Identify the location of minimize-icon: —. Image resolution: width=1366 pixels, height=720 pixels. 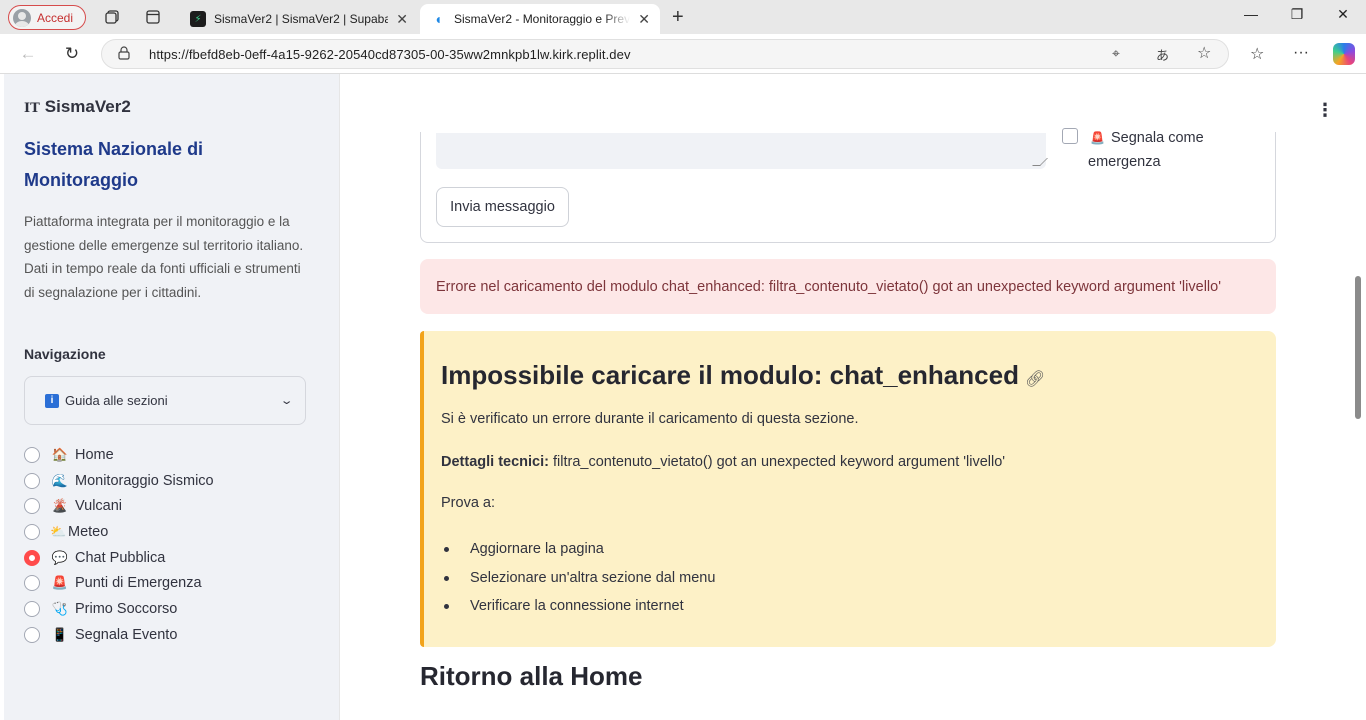
(1251, 14).